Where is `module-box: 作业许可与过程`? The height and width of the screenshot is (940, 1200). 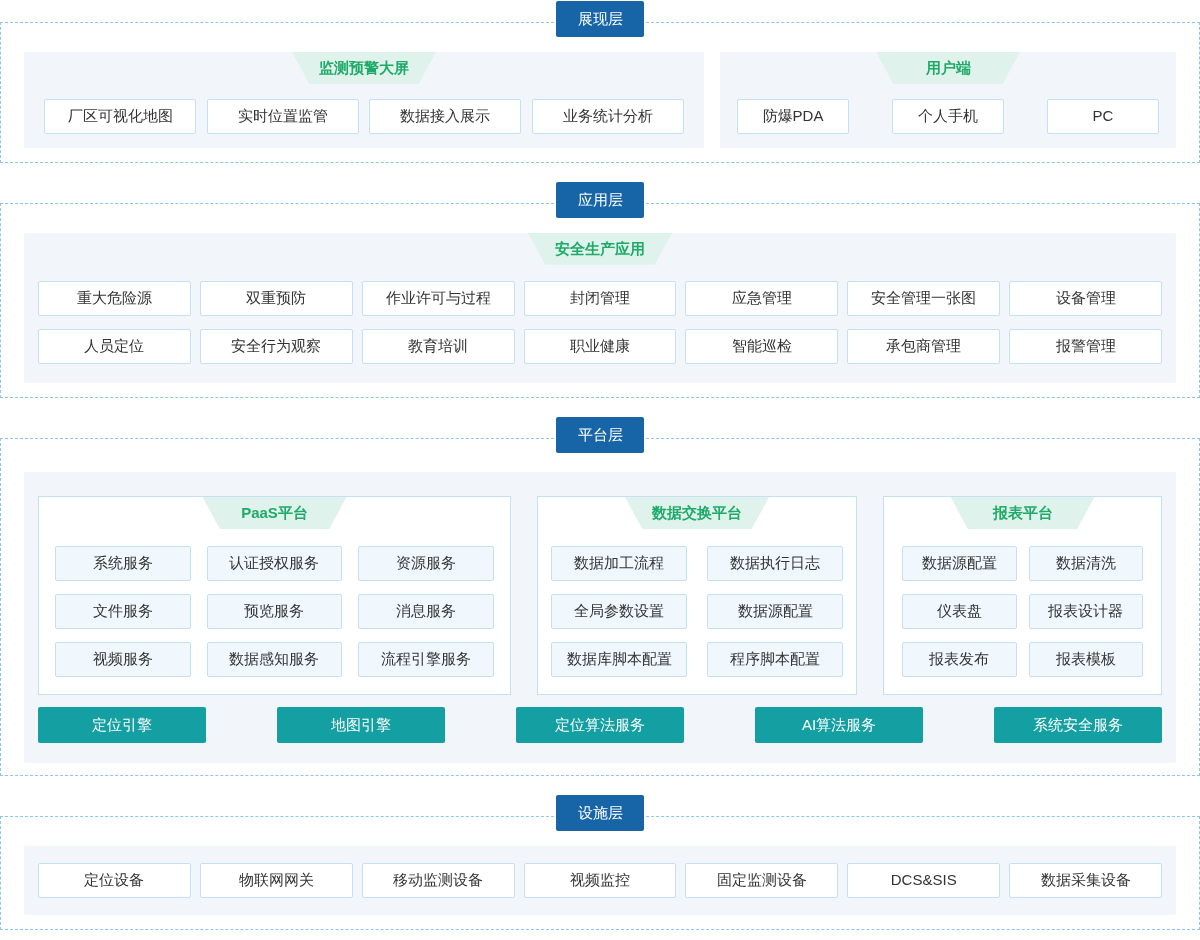
module-box: 作业许可与过程 is located at coordinates (438, 298).